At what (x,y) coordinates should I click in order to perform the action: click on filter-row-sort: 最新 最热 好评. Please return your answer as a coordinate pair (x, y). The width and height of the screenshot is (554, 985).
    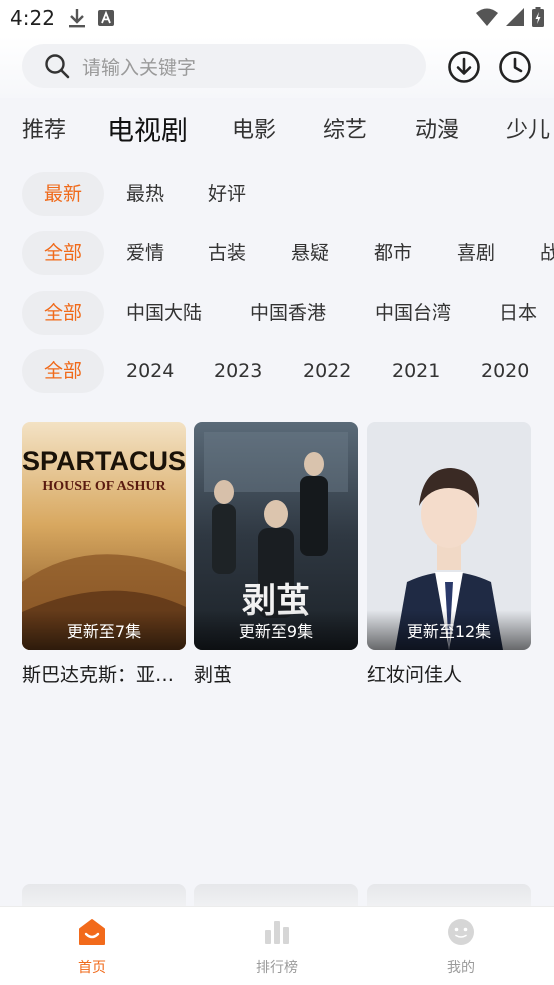
    Looking at the image, I should click on (277, 195).